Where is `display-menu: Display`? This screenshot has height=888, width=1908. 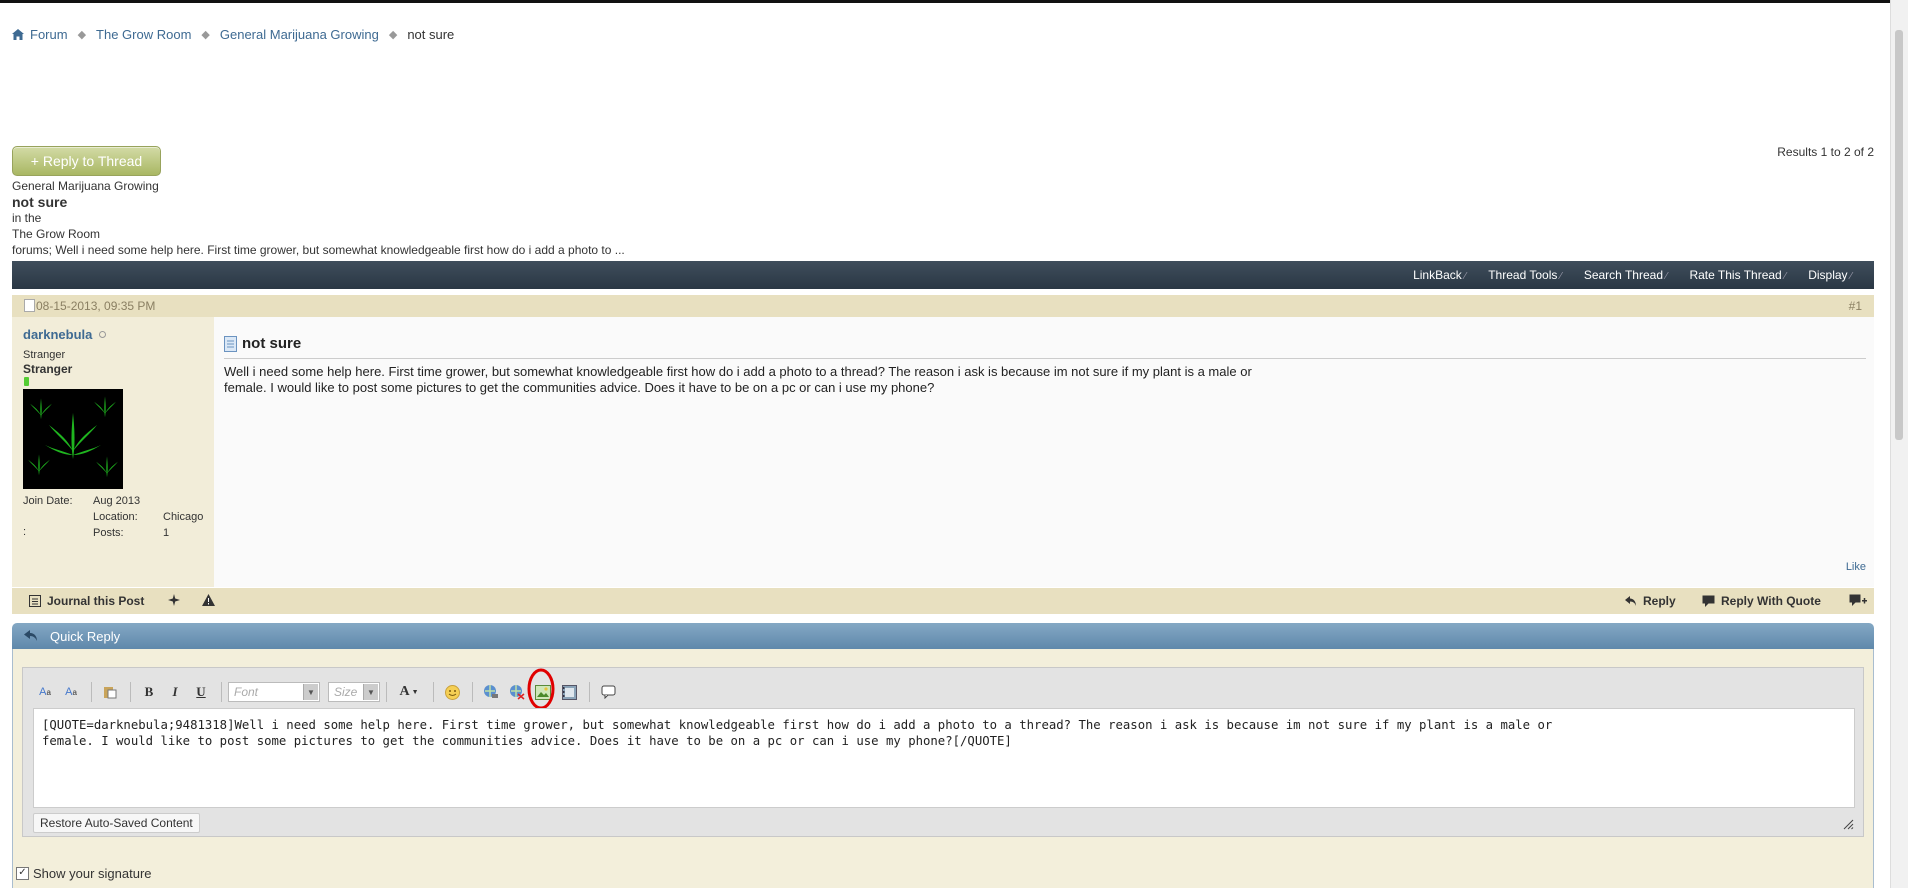 display-menu: Display is located at coordinates (1830, 275).